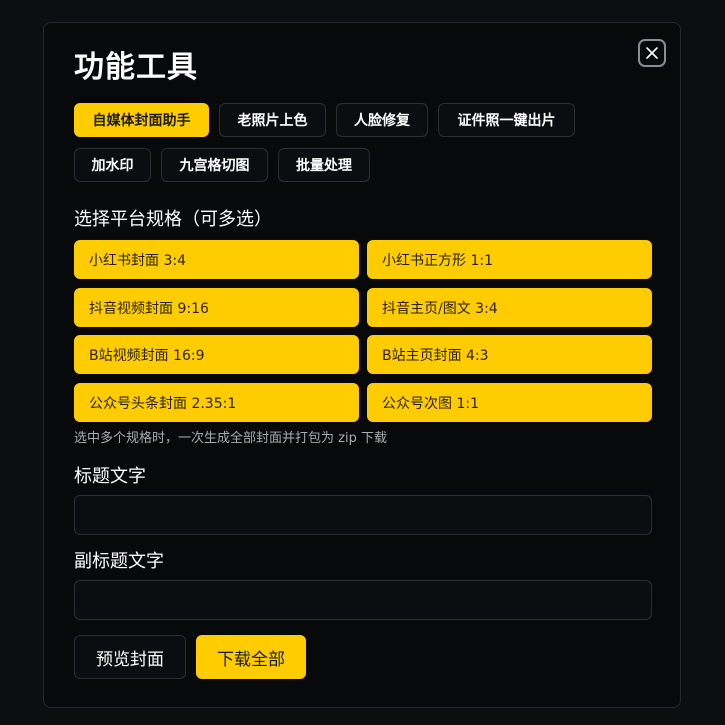  I want to click on subtitle-input, so click(363, 600).